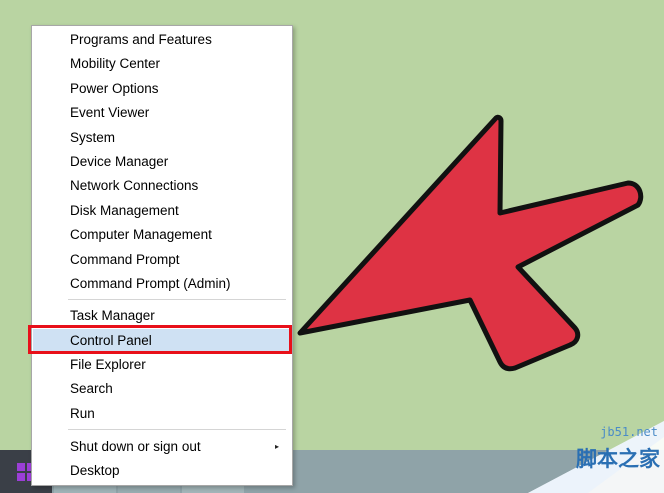 The width and height of the screenshot is (664, 493). I want to click on menu-item-label: Command Prompt, so click(125, 259).